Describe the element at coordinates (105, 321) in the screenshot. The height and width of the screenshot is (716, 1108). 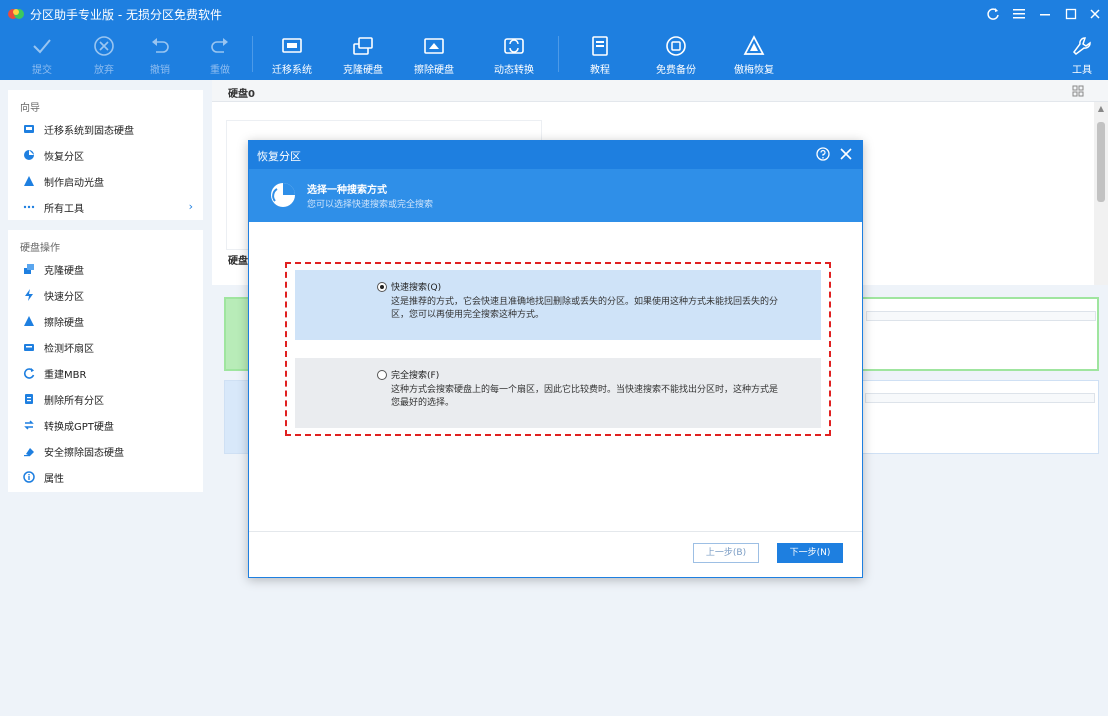
I see `sidebar-item-wipe-disk: 擦除硬盘` at that location.